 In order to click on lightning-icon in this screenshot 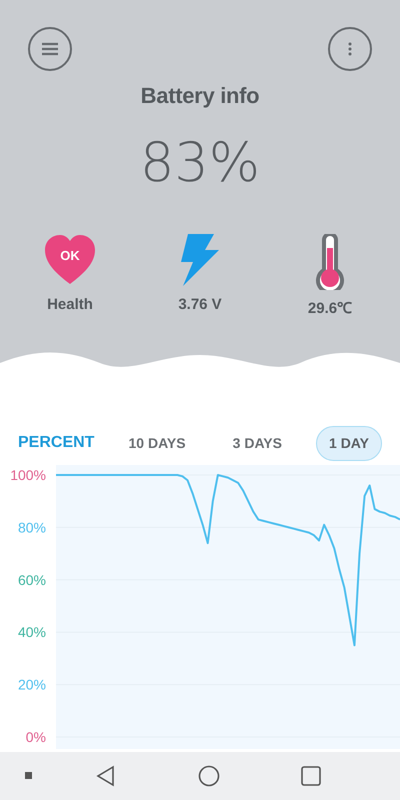, I will do `click(200, 260)`.